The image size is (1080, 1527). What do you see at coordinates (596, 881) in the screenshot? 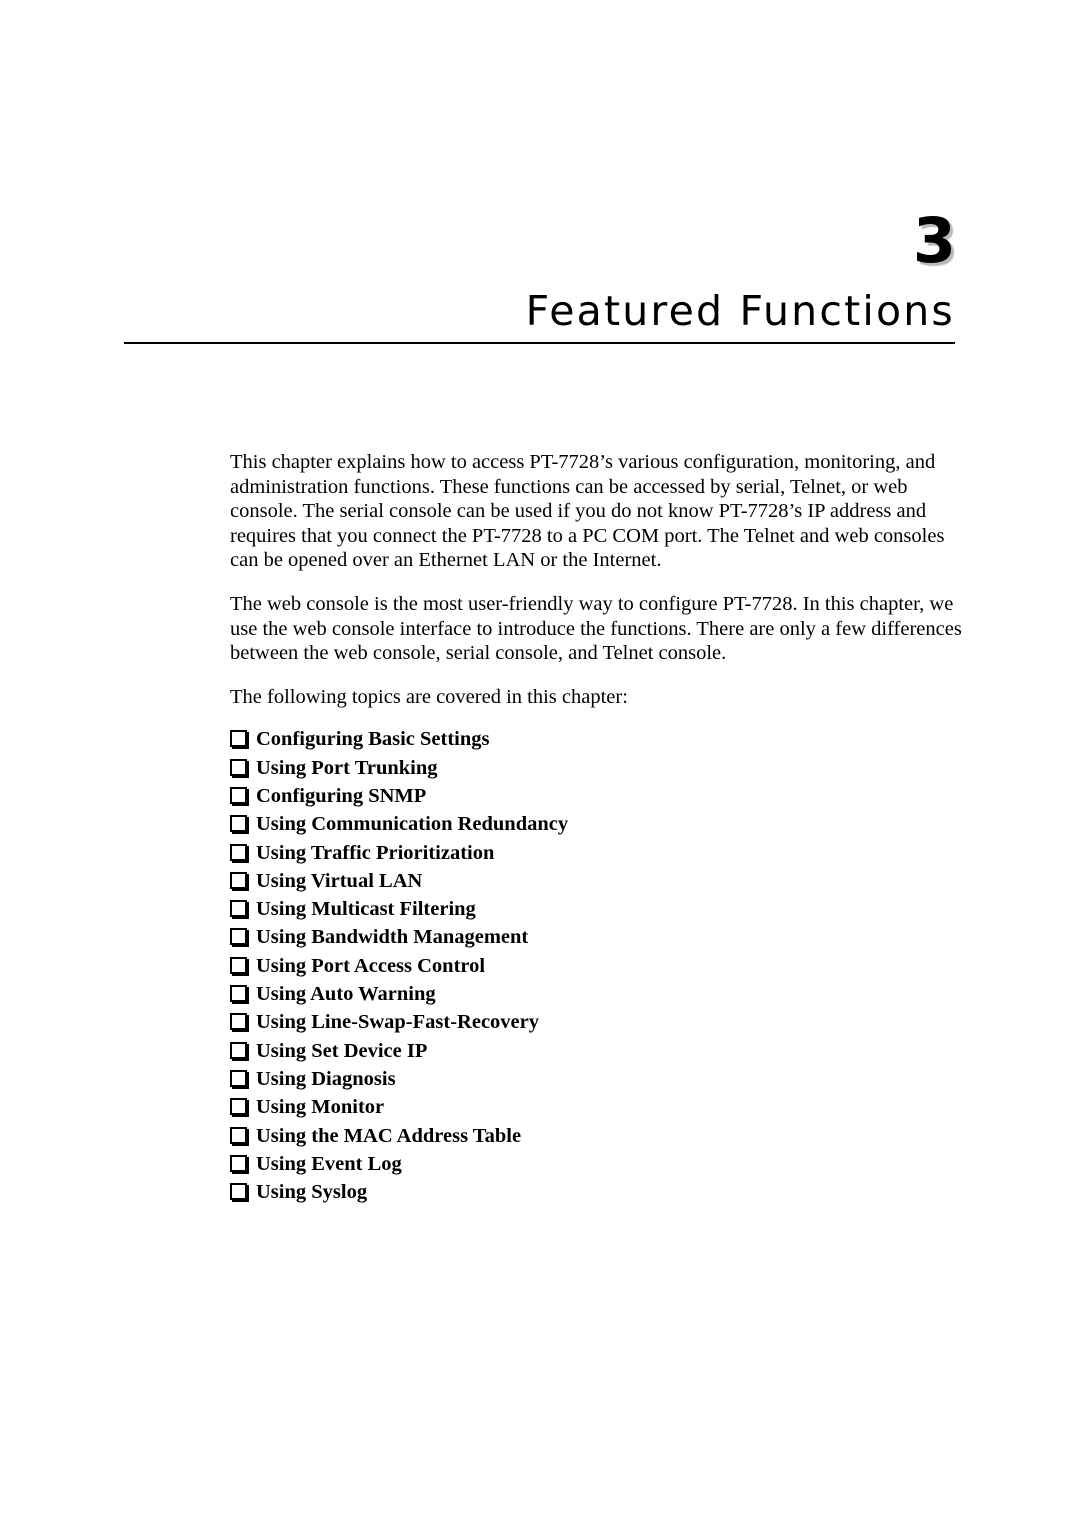
I see `list-item: Using Virtual LAN` at bounding box center [596, 881].